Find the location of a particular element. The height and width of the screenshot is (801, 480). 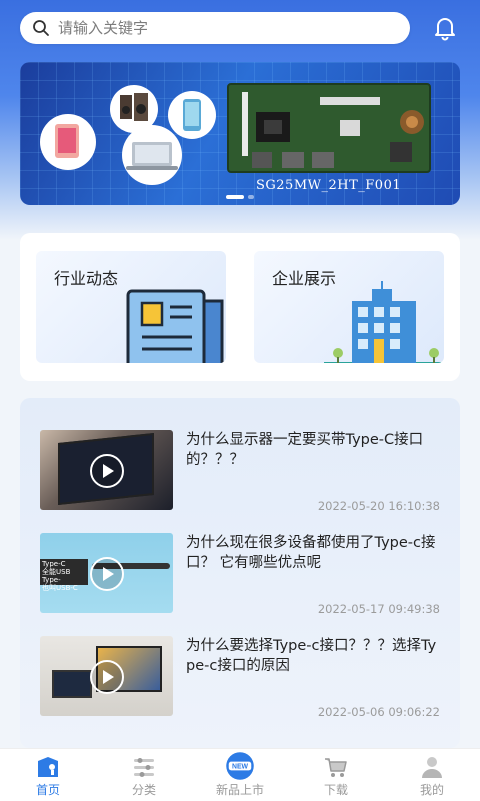

news-date: 2022-05-17 09:49:38 is located at coordinates (378, 609).